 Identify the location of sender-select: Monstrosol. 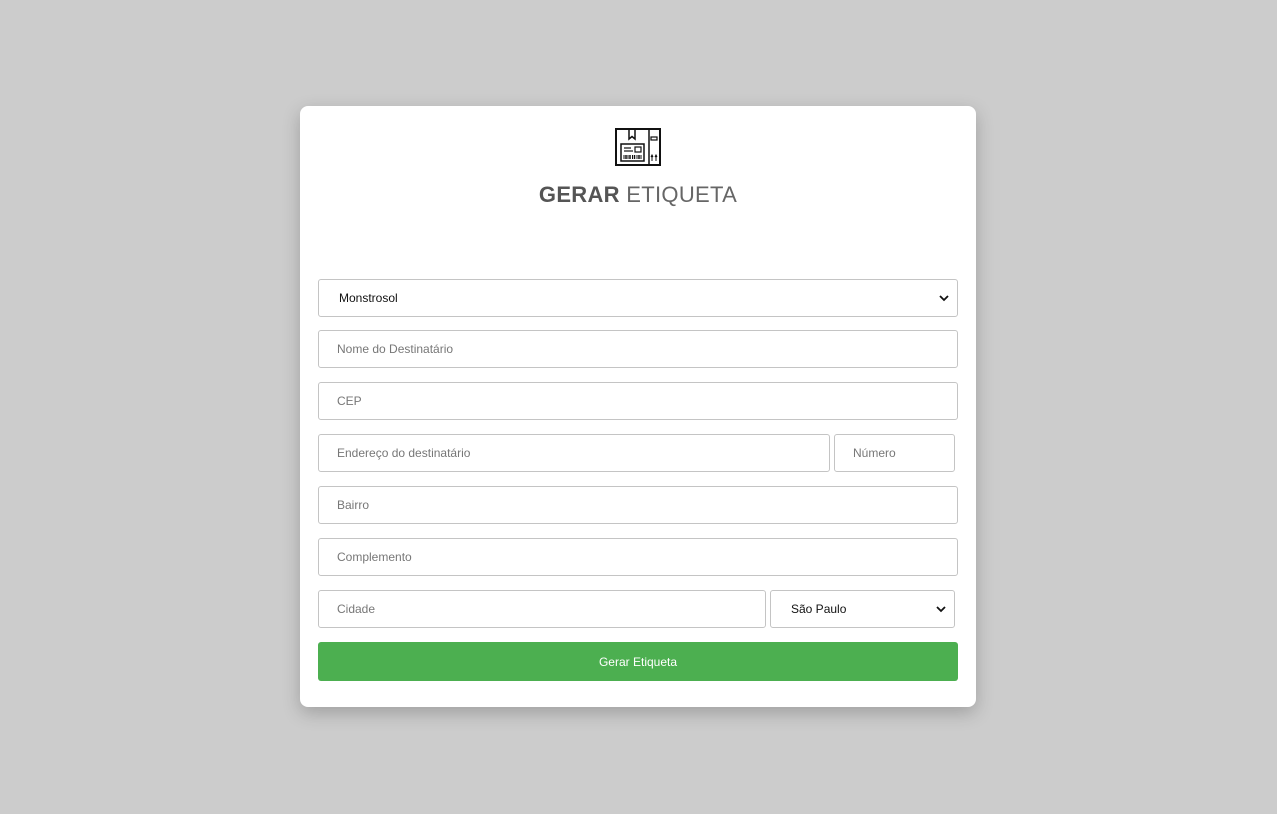
(638, 298).